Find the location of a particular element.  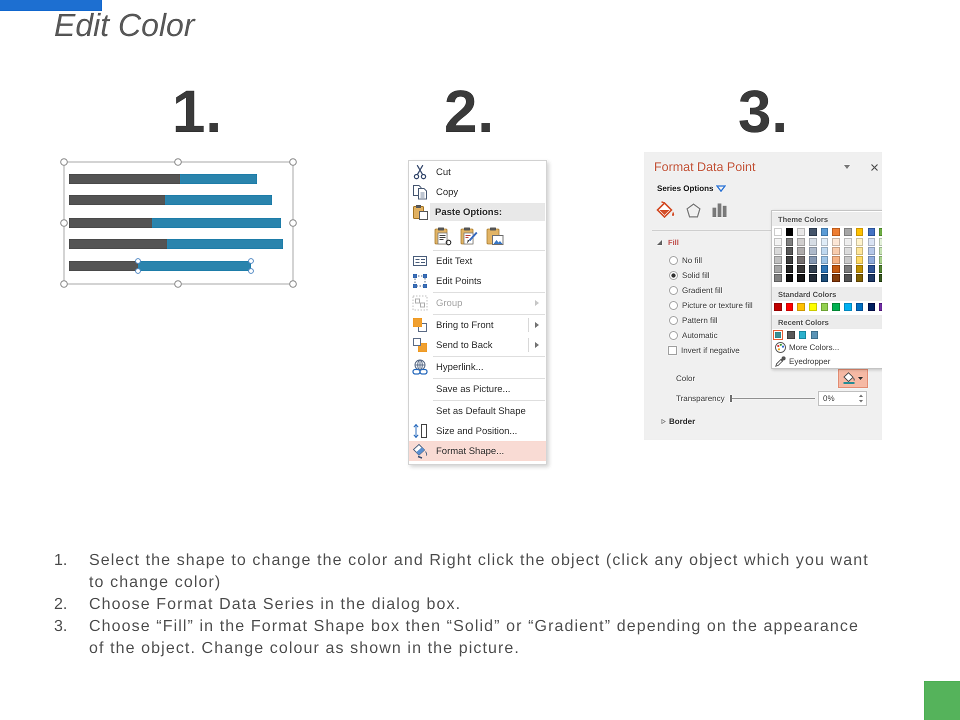

section-heading: Border is located at coordinates (682, 421).